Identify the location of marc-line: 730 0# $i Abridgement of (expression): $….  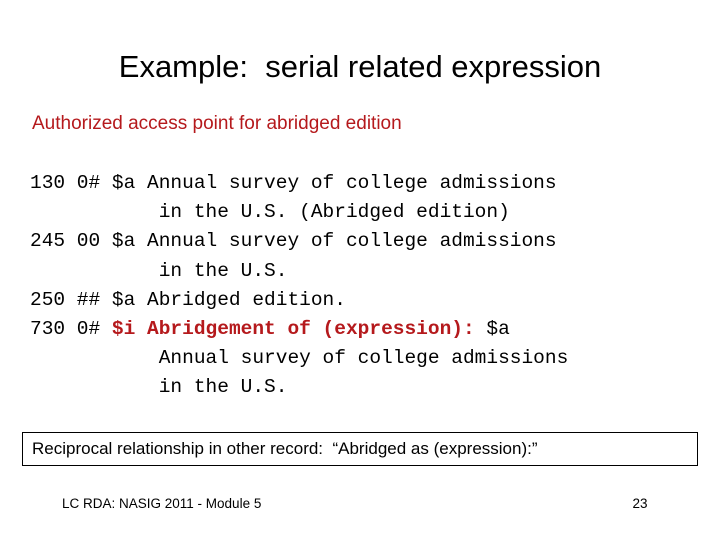
(299, 329).